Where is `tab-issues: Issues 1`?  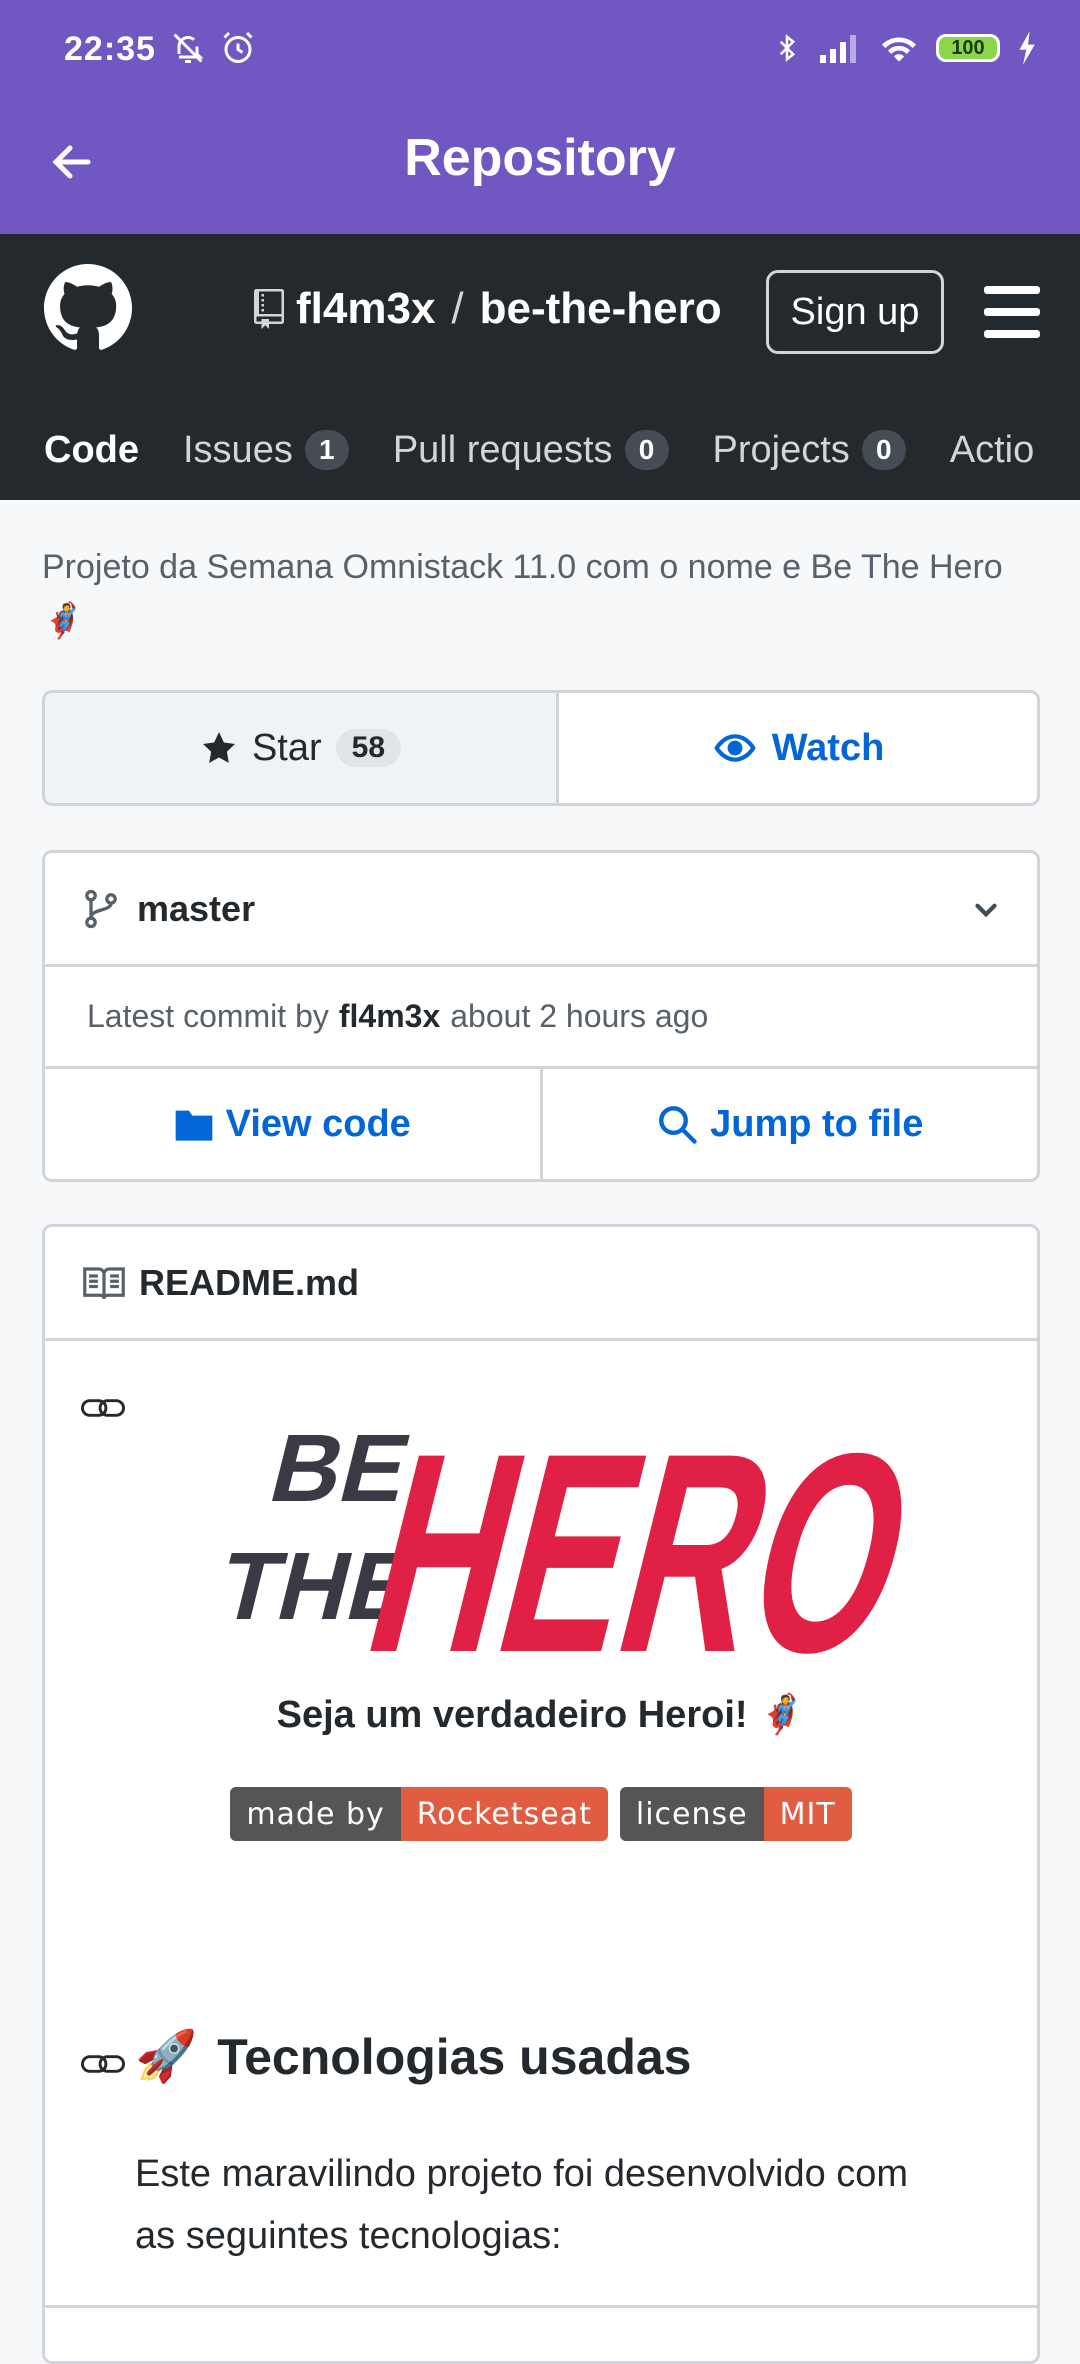 tab-issues: Issues 1 is located at coordinates (266, 450).